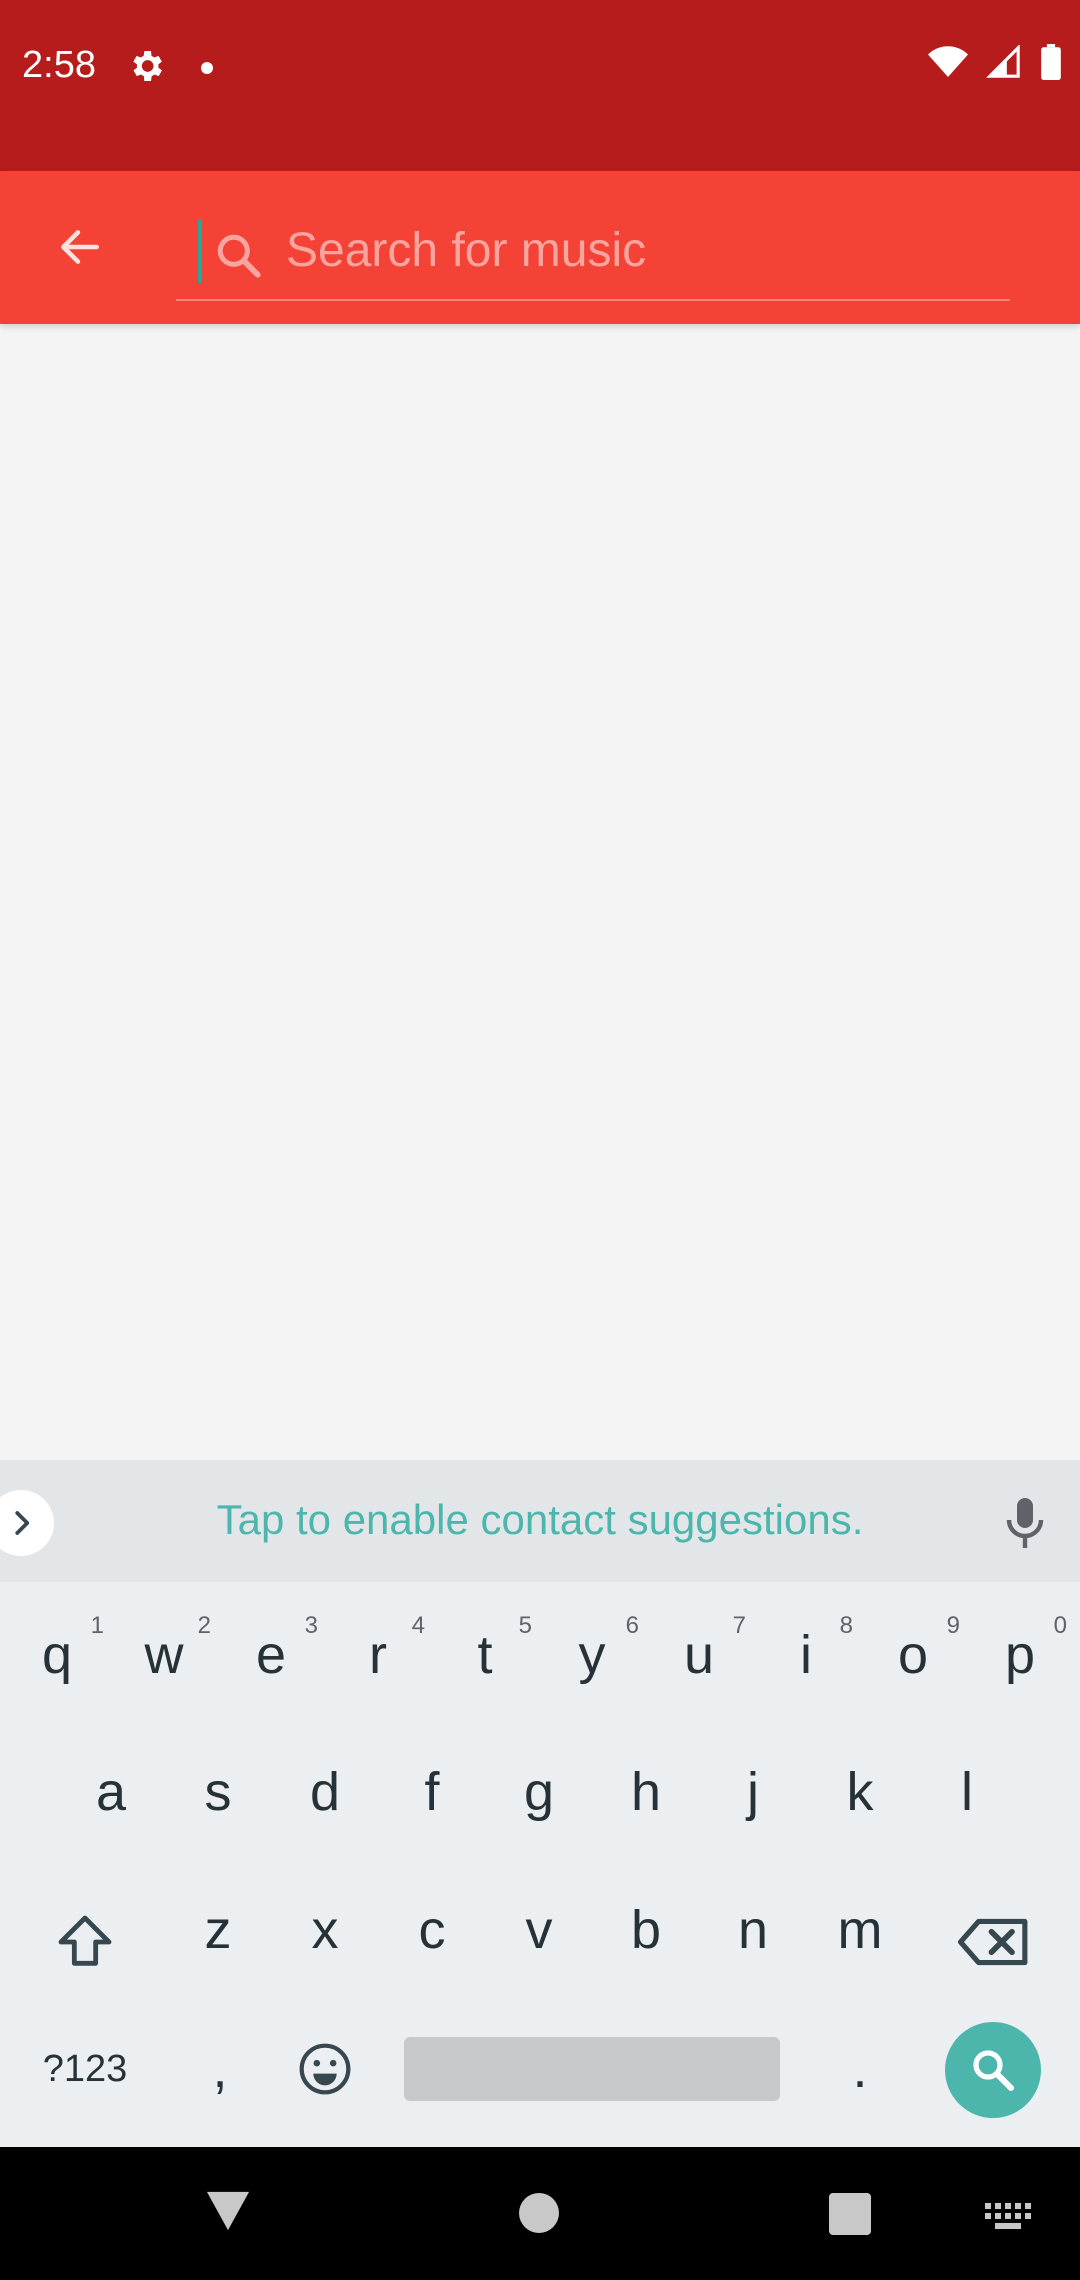 The height and width of the screenshot is (2280, 1080). I want to click on arrow-left-icon, so click(80, 247).